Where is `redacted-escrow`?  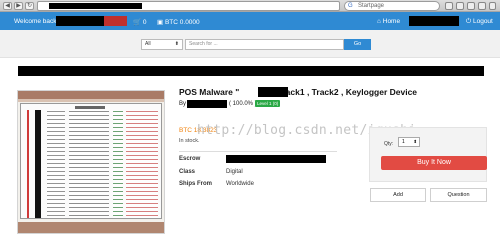 redacted-escrow is located at coordinates (276, 159).